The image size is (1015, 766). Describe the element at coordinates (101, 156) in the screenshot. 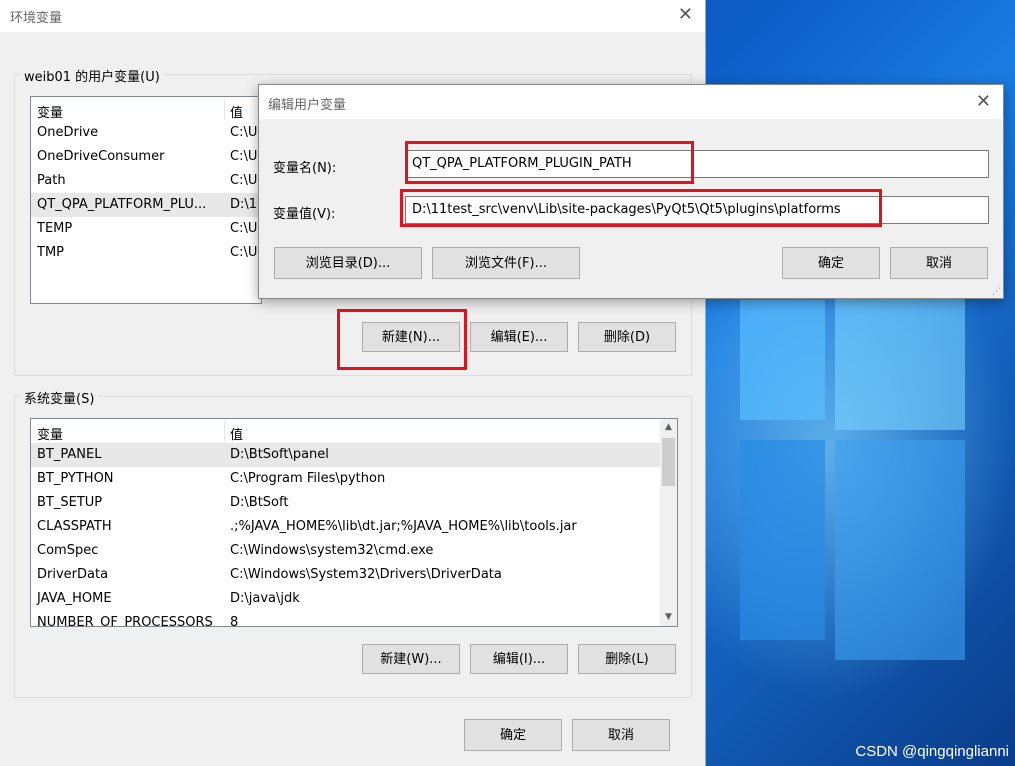

I see `variable-name: OneDriveConsumer` at that location.